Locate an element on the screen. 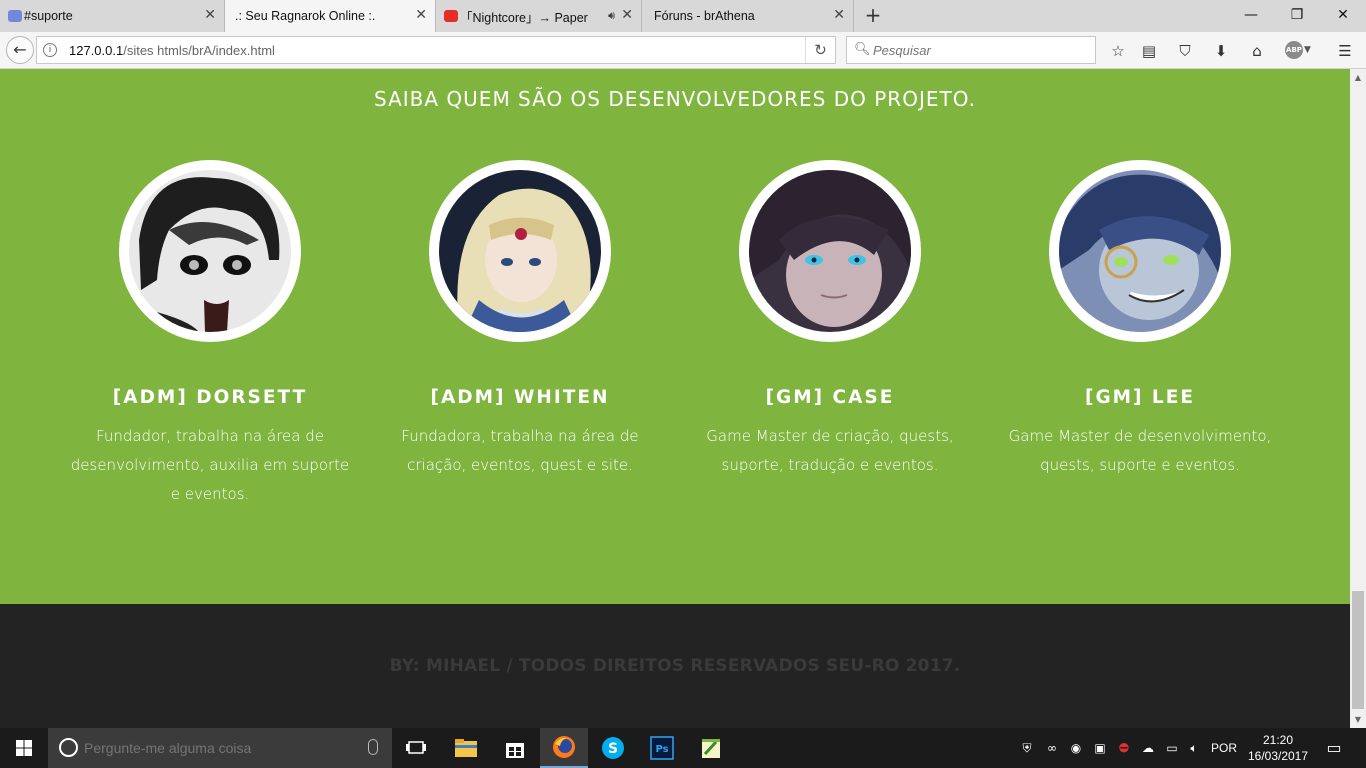 Image resolution: width=1366 pixels, height=768 pixels. menu-icon: ☰ is located at coordinates (1345, 51).